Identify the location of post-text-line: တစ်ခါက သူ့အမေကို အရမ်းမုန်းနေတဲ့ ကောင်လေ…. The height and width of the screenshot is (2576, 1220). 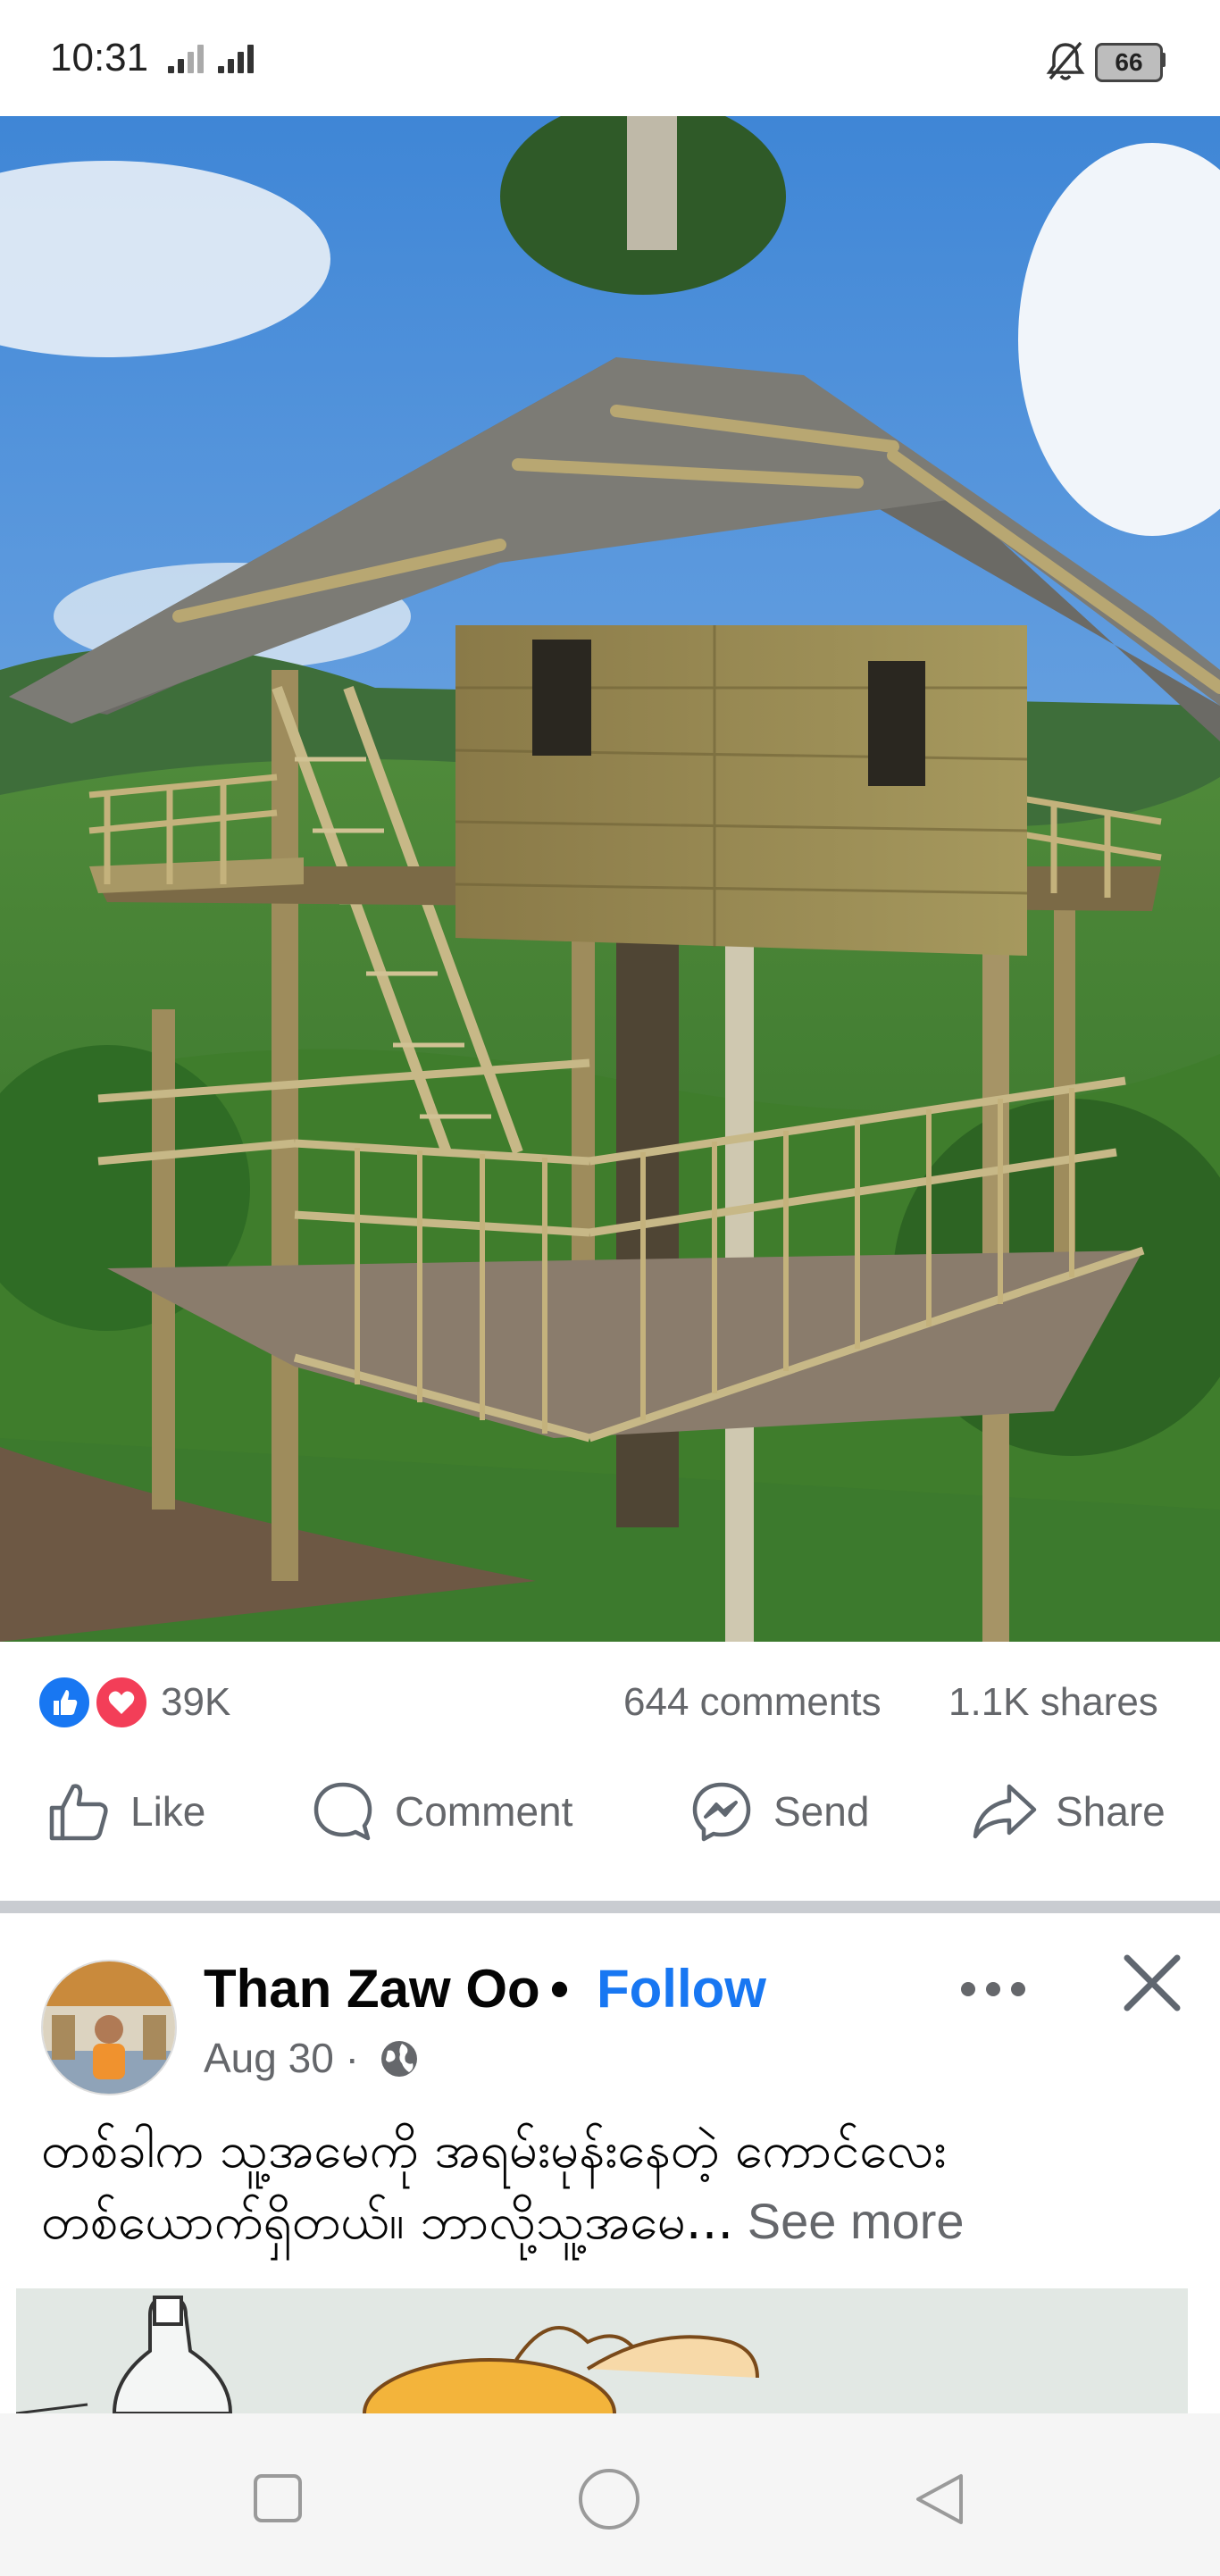
(494, 2150).